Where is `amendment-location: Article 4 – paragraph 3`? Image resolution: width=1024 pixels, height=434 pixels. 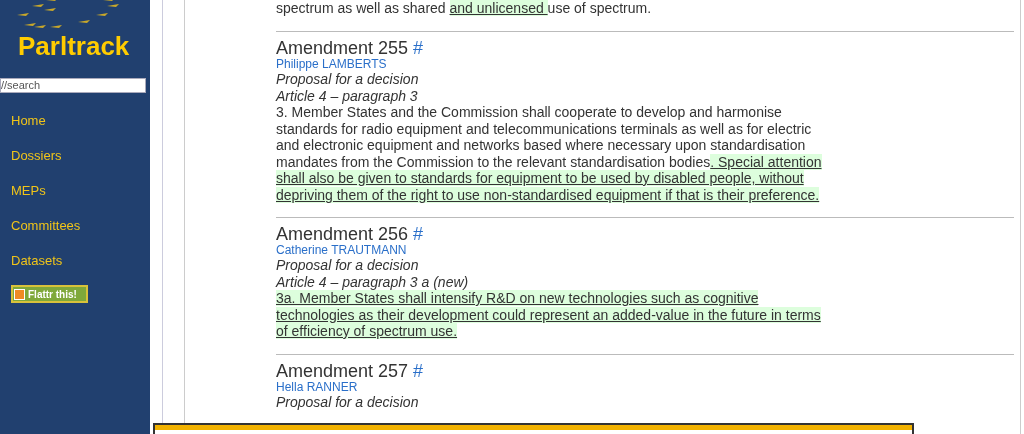
amendment-location: Article 4 – paragraph 3 is located at coordinates (347, 95).